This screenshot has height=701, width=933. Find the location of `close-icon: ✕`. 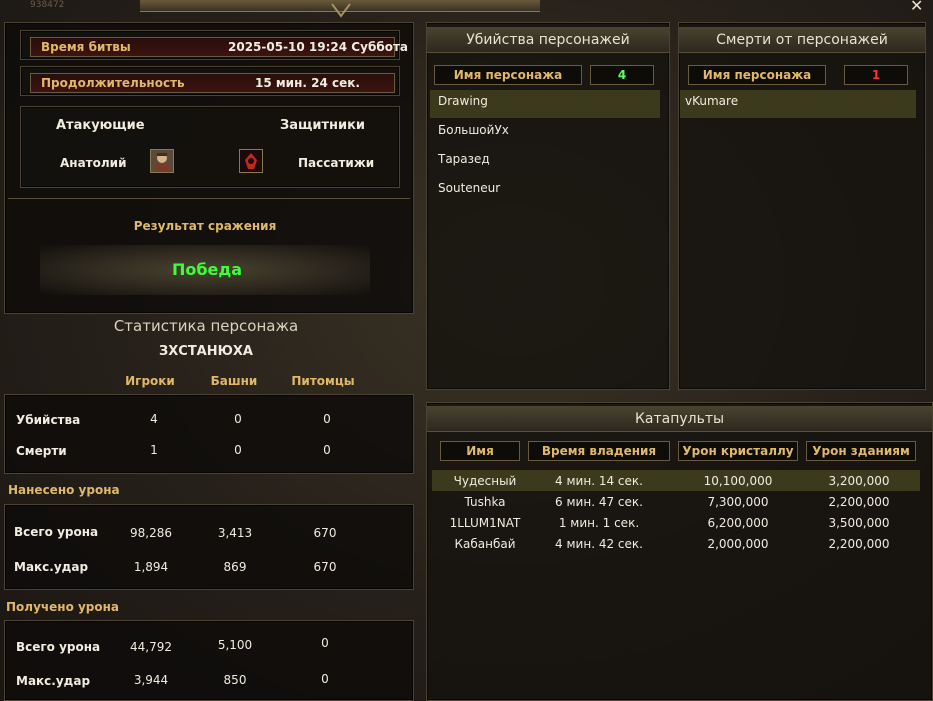

close-icon: ✕ is located at coordinates (916, 7).